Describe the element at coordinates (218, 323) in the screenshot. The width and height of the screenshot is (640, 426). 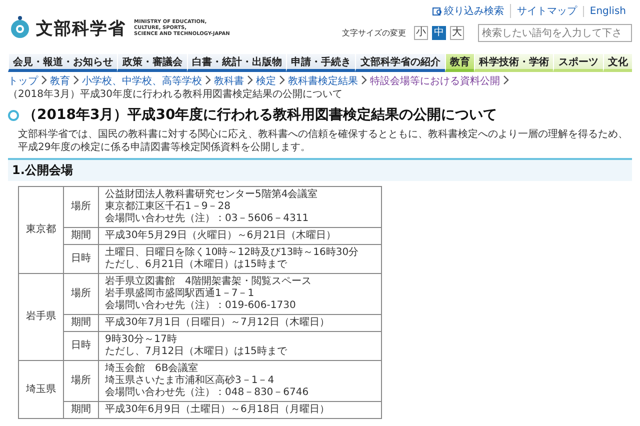
I see `venue-detail: 平成30年7月1日（日曜日）～7月12日（木曜日）` at that location.